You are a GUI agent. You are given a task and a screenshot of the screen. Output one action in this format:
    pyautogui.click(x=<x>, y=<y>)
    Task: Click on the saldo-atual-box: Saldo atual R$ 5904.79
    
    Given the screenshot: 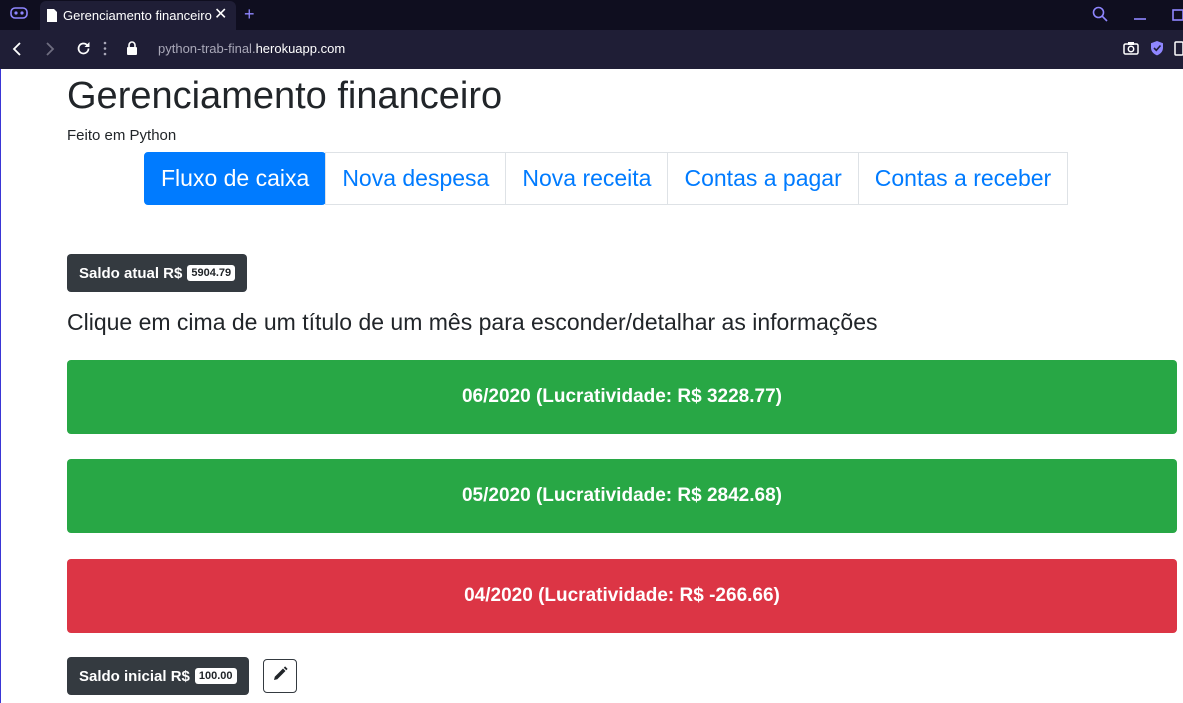 What is the action you would take?
    pyautogui.click(x=157, y=273)
    